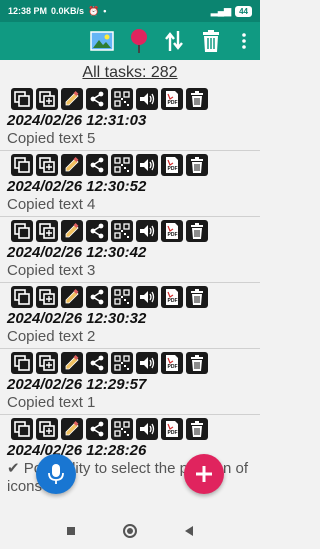 The image size is (320, 549). I want to click on status-speed: 0.0KB/s, so click(68, 11).